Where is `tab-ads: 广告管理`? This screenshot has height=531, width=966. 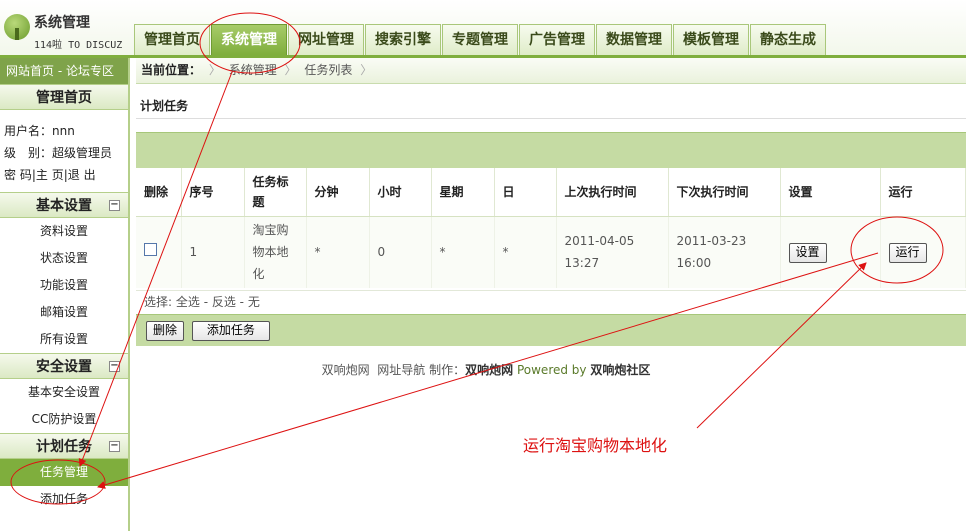 tab-ads: 广告管理 is located at coordinates (557, 39).